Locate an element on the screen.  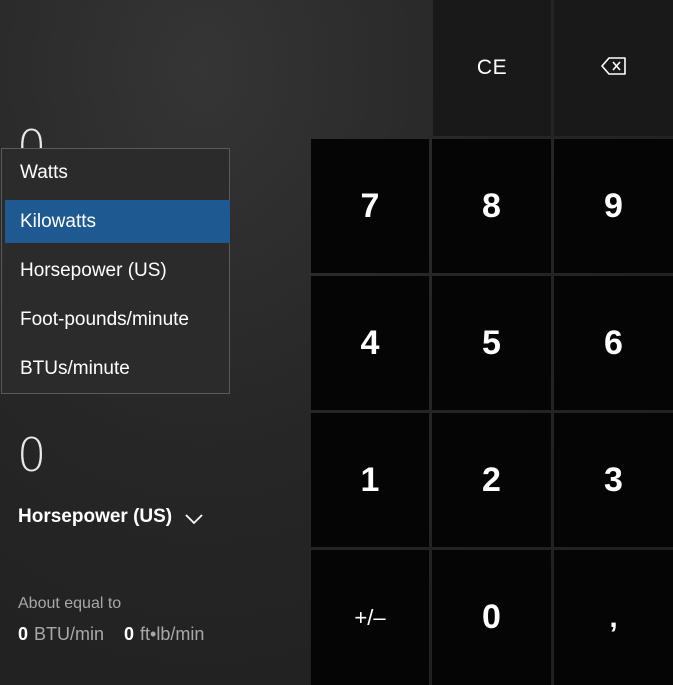
backspace-icon is located at coordinates (613, 68).